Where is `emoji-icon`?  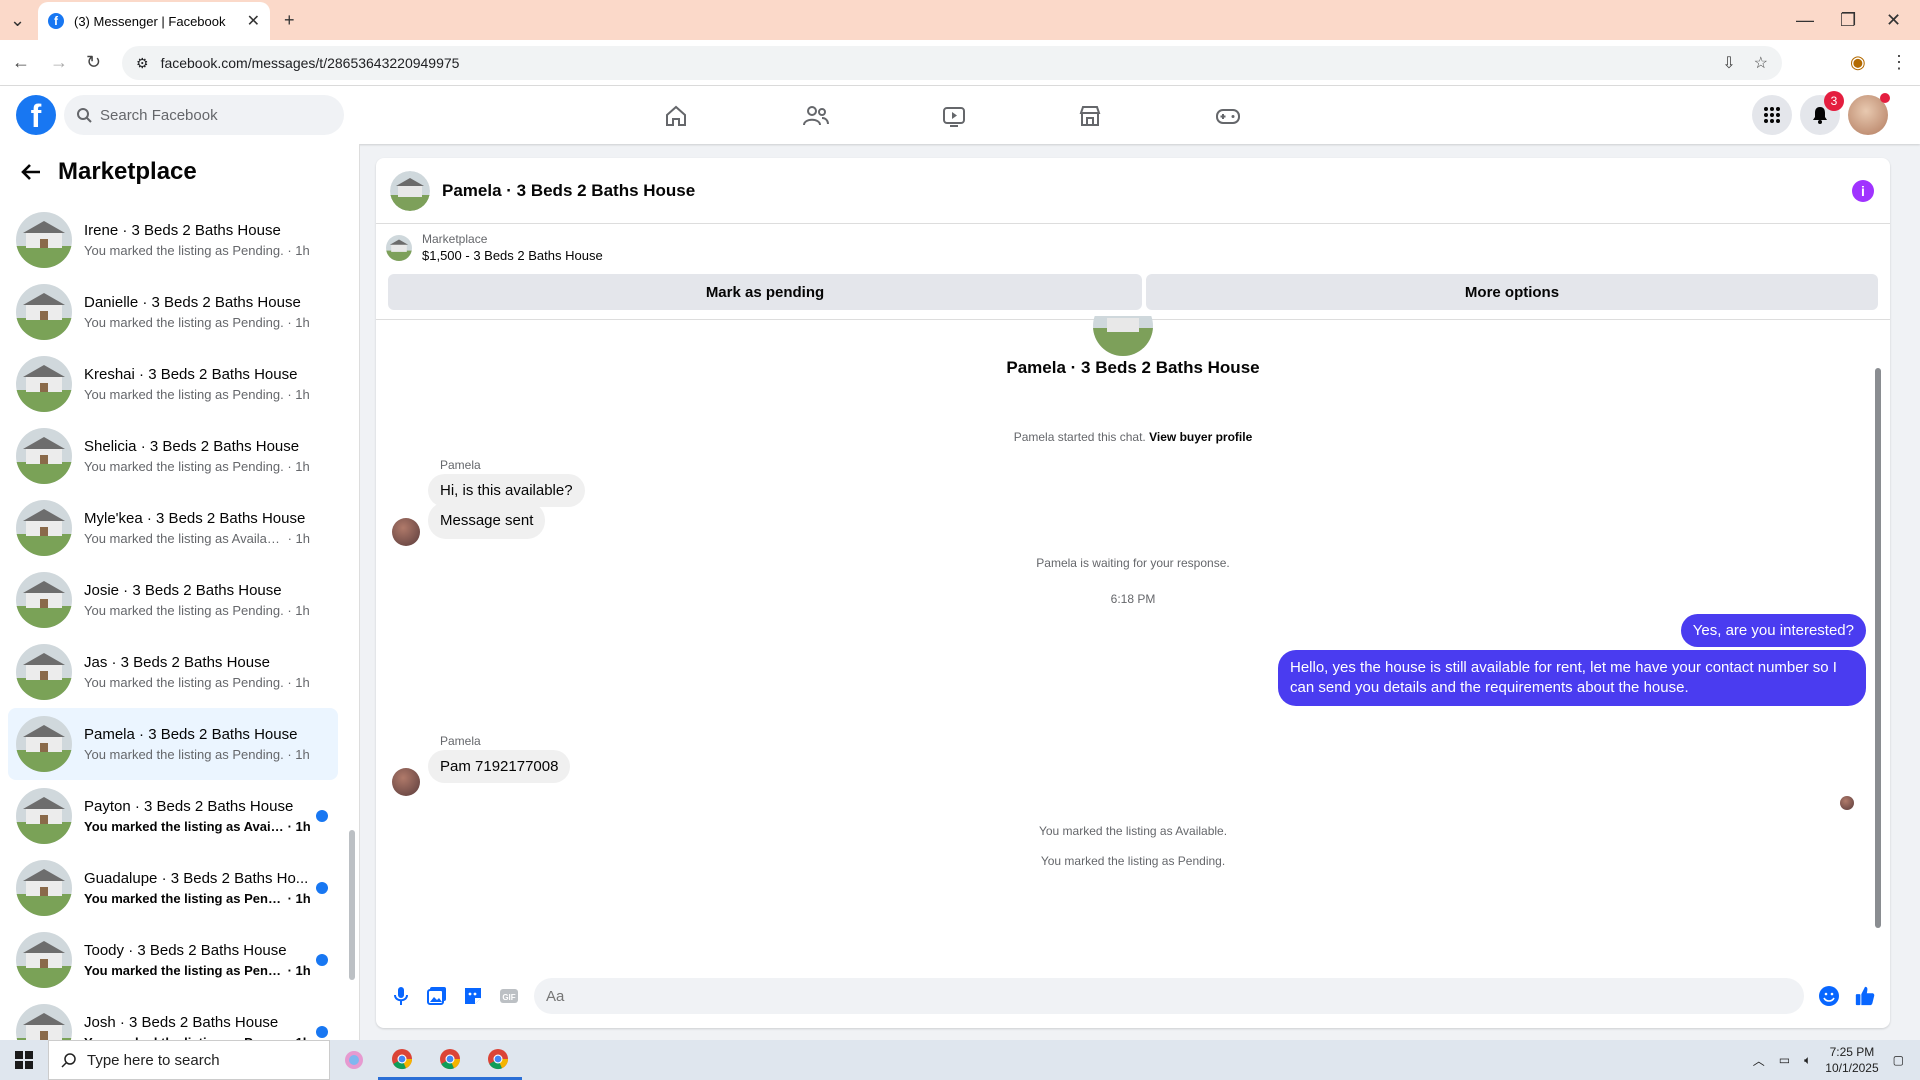 emoji-icon is located at coordinates (1829, 996).